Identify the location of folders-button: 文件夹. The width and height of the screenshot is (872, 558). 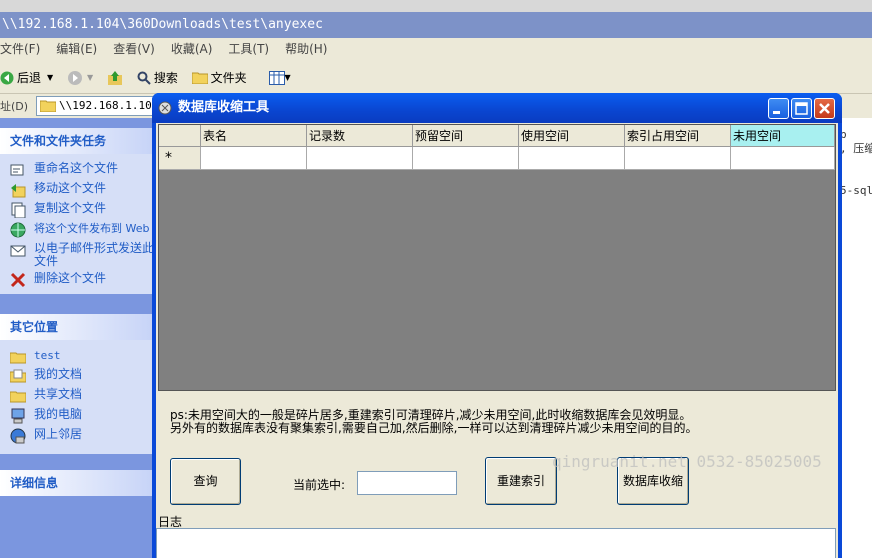
(219, 78).